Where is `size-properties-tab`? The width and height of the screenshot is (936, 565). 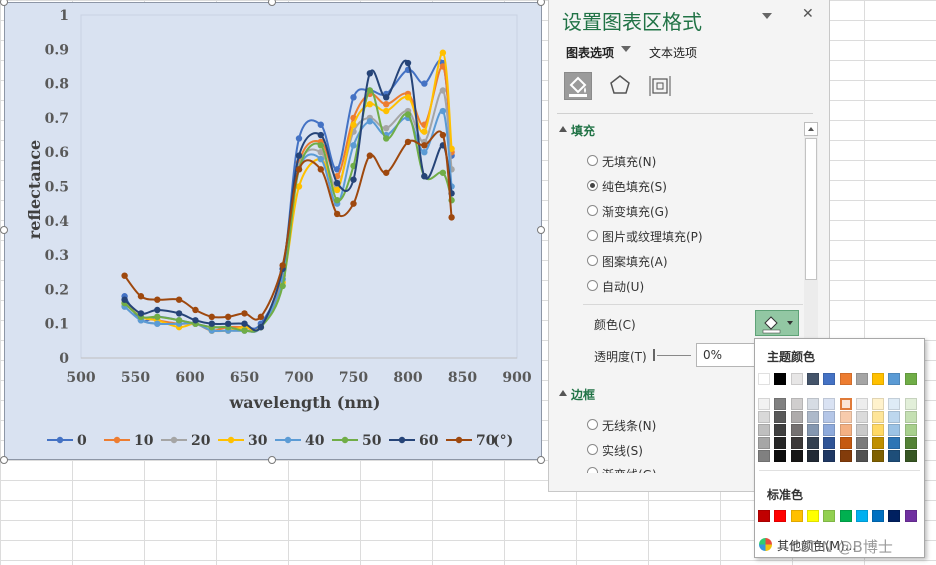
size-properties-tab is located at coordinates (661, 86).